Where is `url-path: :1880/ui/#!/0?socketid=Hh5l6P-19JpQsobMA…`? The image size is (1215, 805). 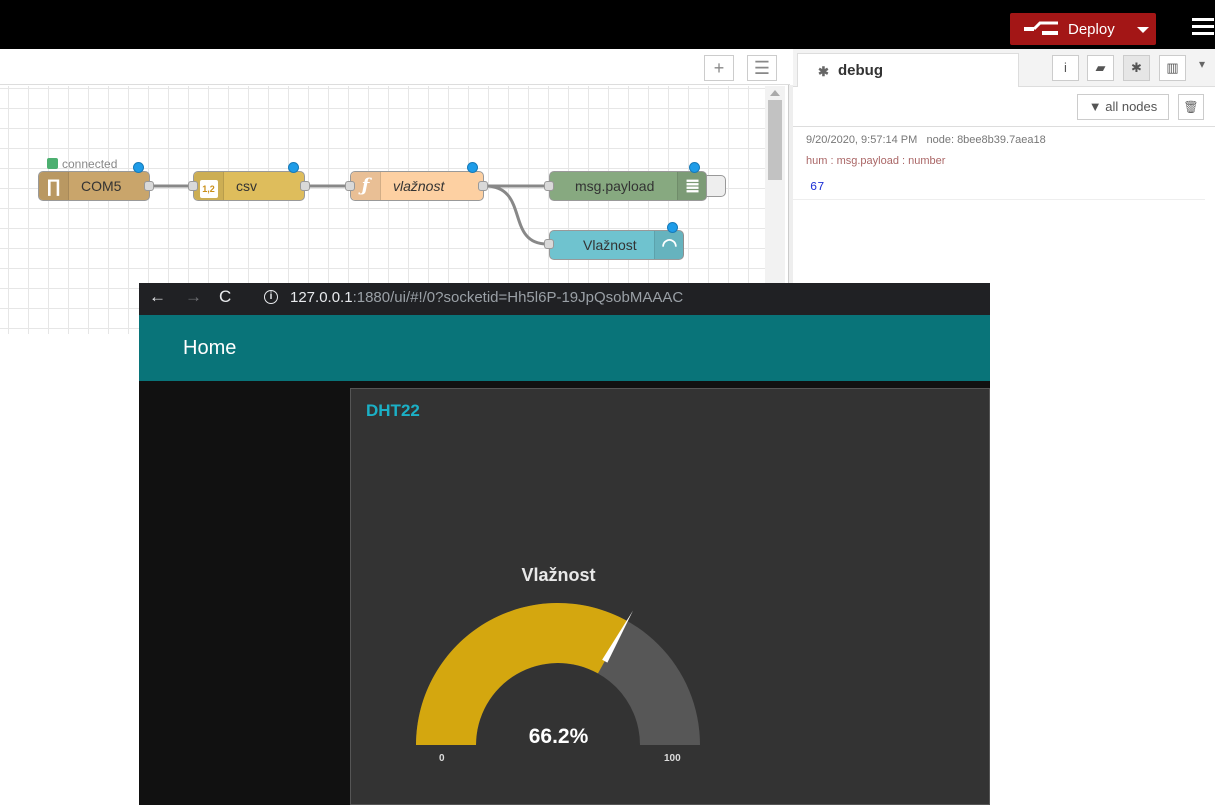
url-path: :1880/ui/#!/0?socketid=Hh5l6P-19JpQsobMA… is located at coordinates (518, 297).